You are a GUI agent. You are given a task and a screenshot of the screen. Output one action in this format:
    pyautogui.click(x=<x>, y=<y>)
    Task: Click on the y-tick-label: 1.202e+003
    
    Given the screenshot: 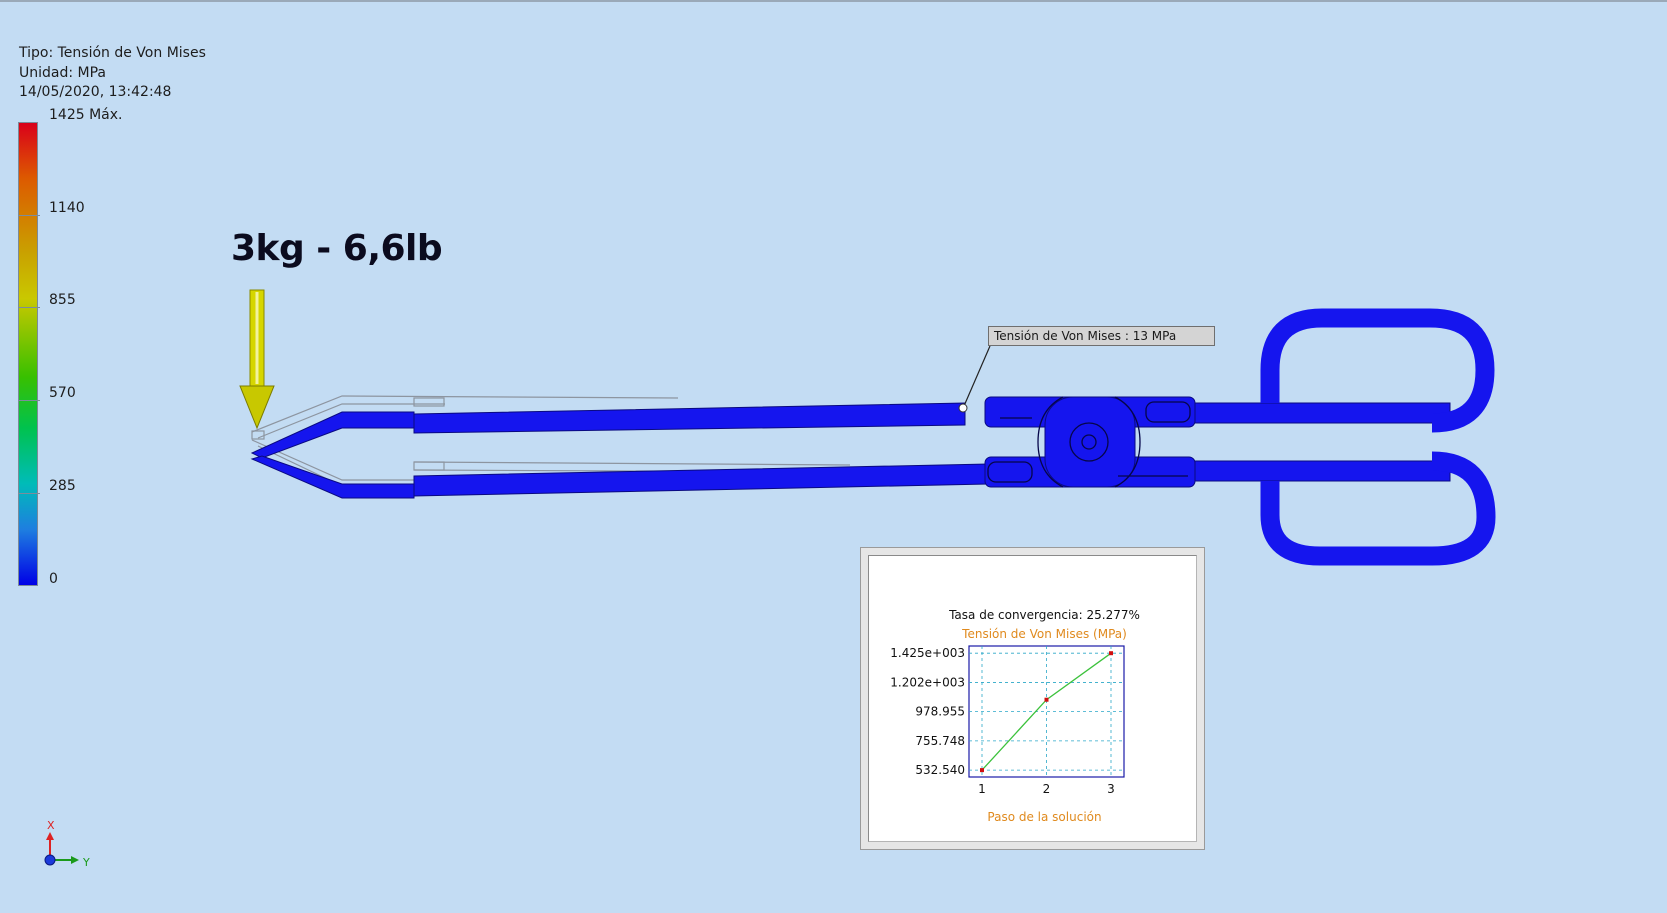 What is the action you would take?
    pyautogui.click(x=927, y=682)
    